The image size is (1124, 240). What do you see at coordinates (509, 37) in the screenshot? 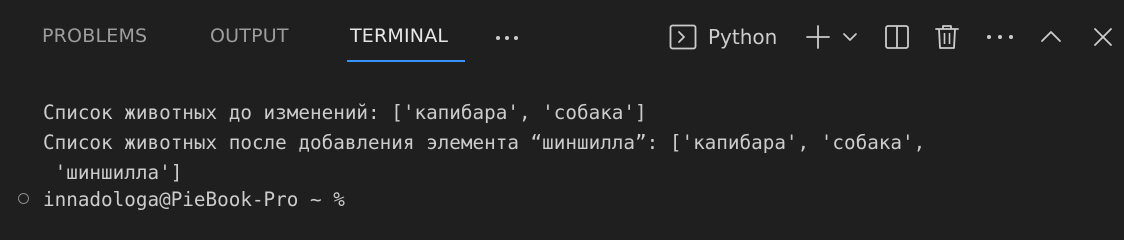
I see `more-tabs-button` at bounding box center [509, 37].